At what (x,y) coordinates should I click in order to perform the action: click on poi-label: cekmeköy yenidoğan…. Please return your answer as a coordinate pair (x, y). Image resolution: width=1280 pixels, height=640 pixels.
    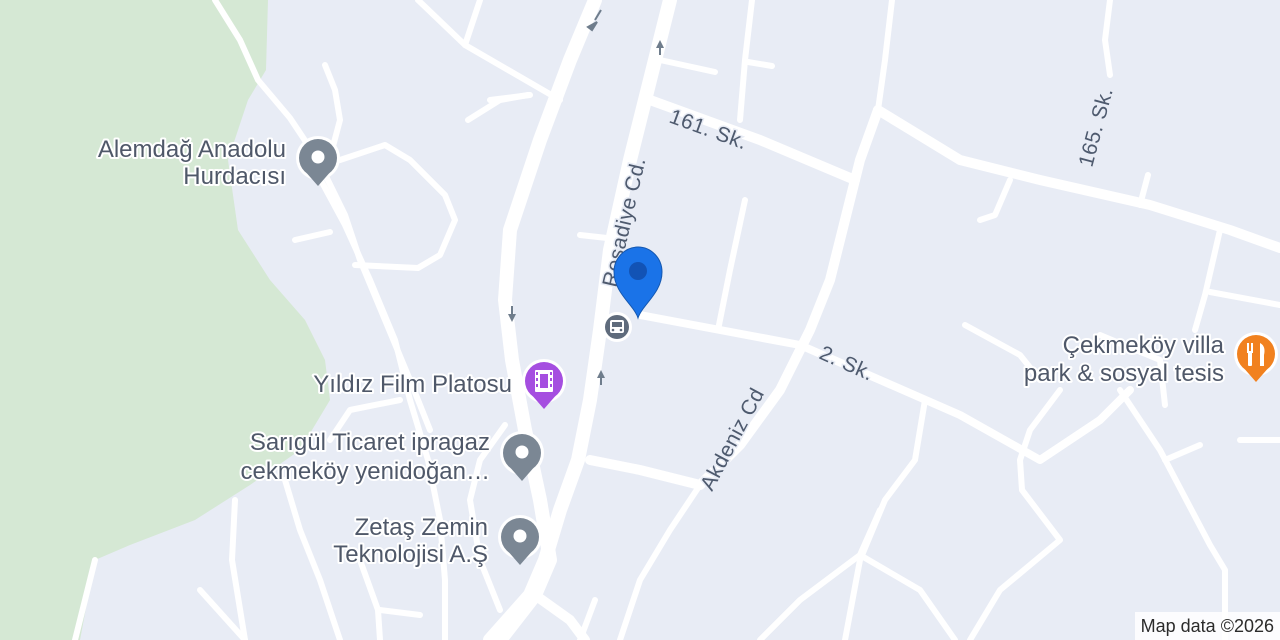
    Looking at the image, I should click on (365, 471).